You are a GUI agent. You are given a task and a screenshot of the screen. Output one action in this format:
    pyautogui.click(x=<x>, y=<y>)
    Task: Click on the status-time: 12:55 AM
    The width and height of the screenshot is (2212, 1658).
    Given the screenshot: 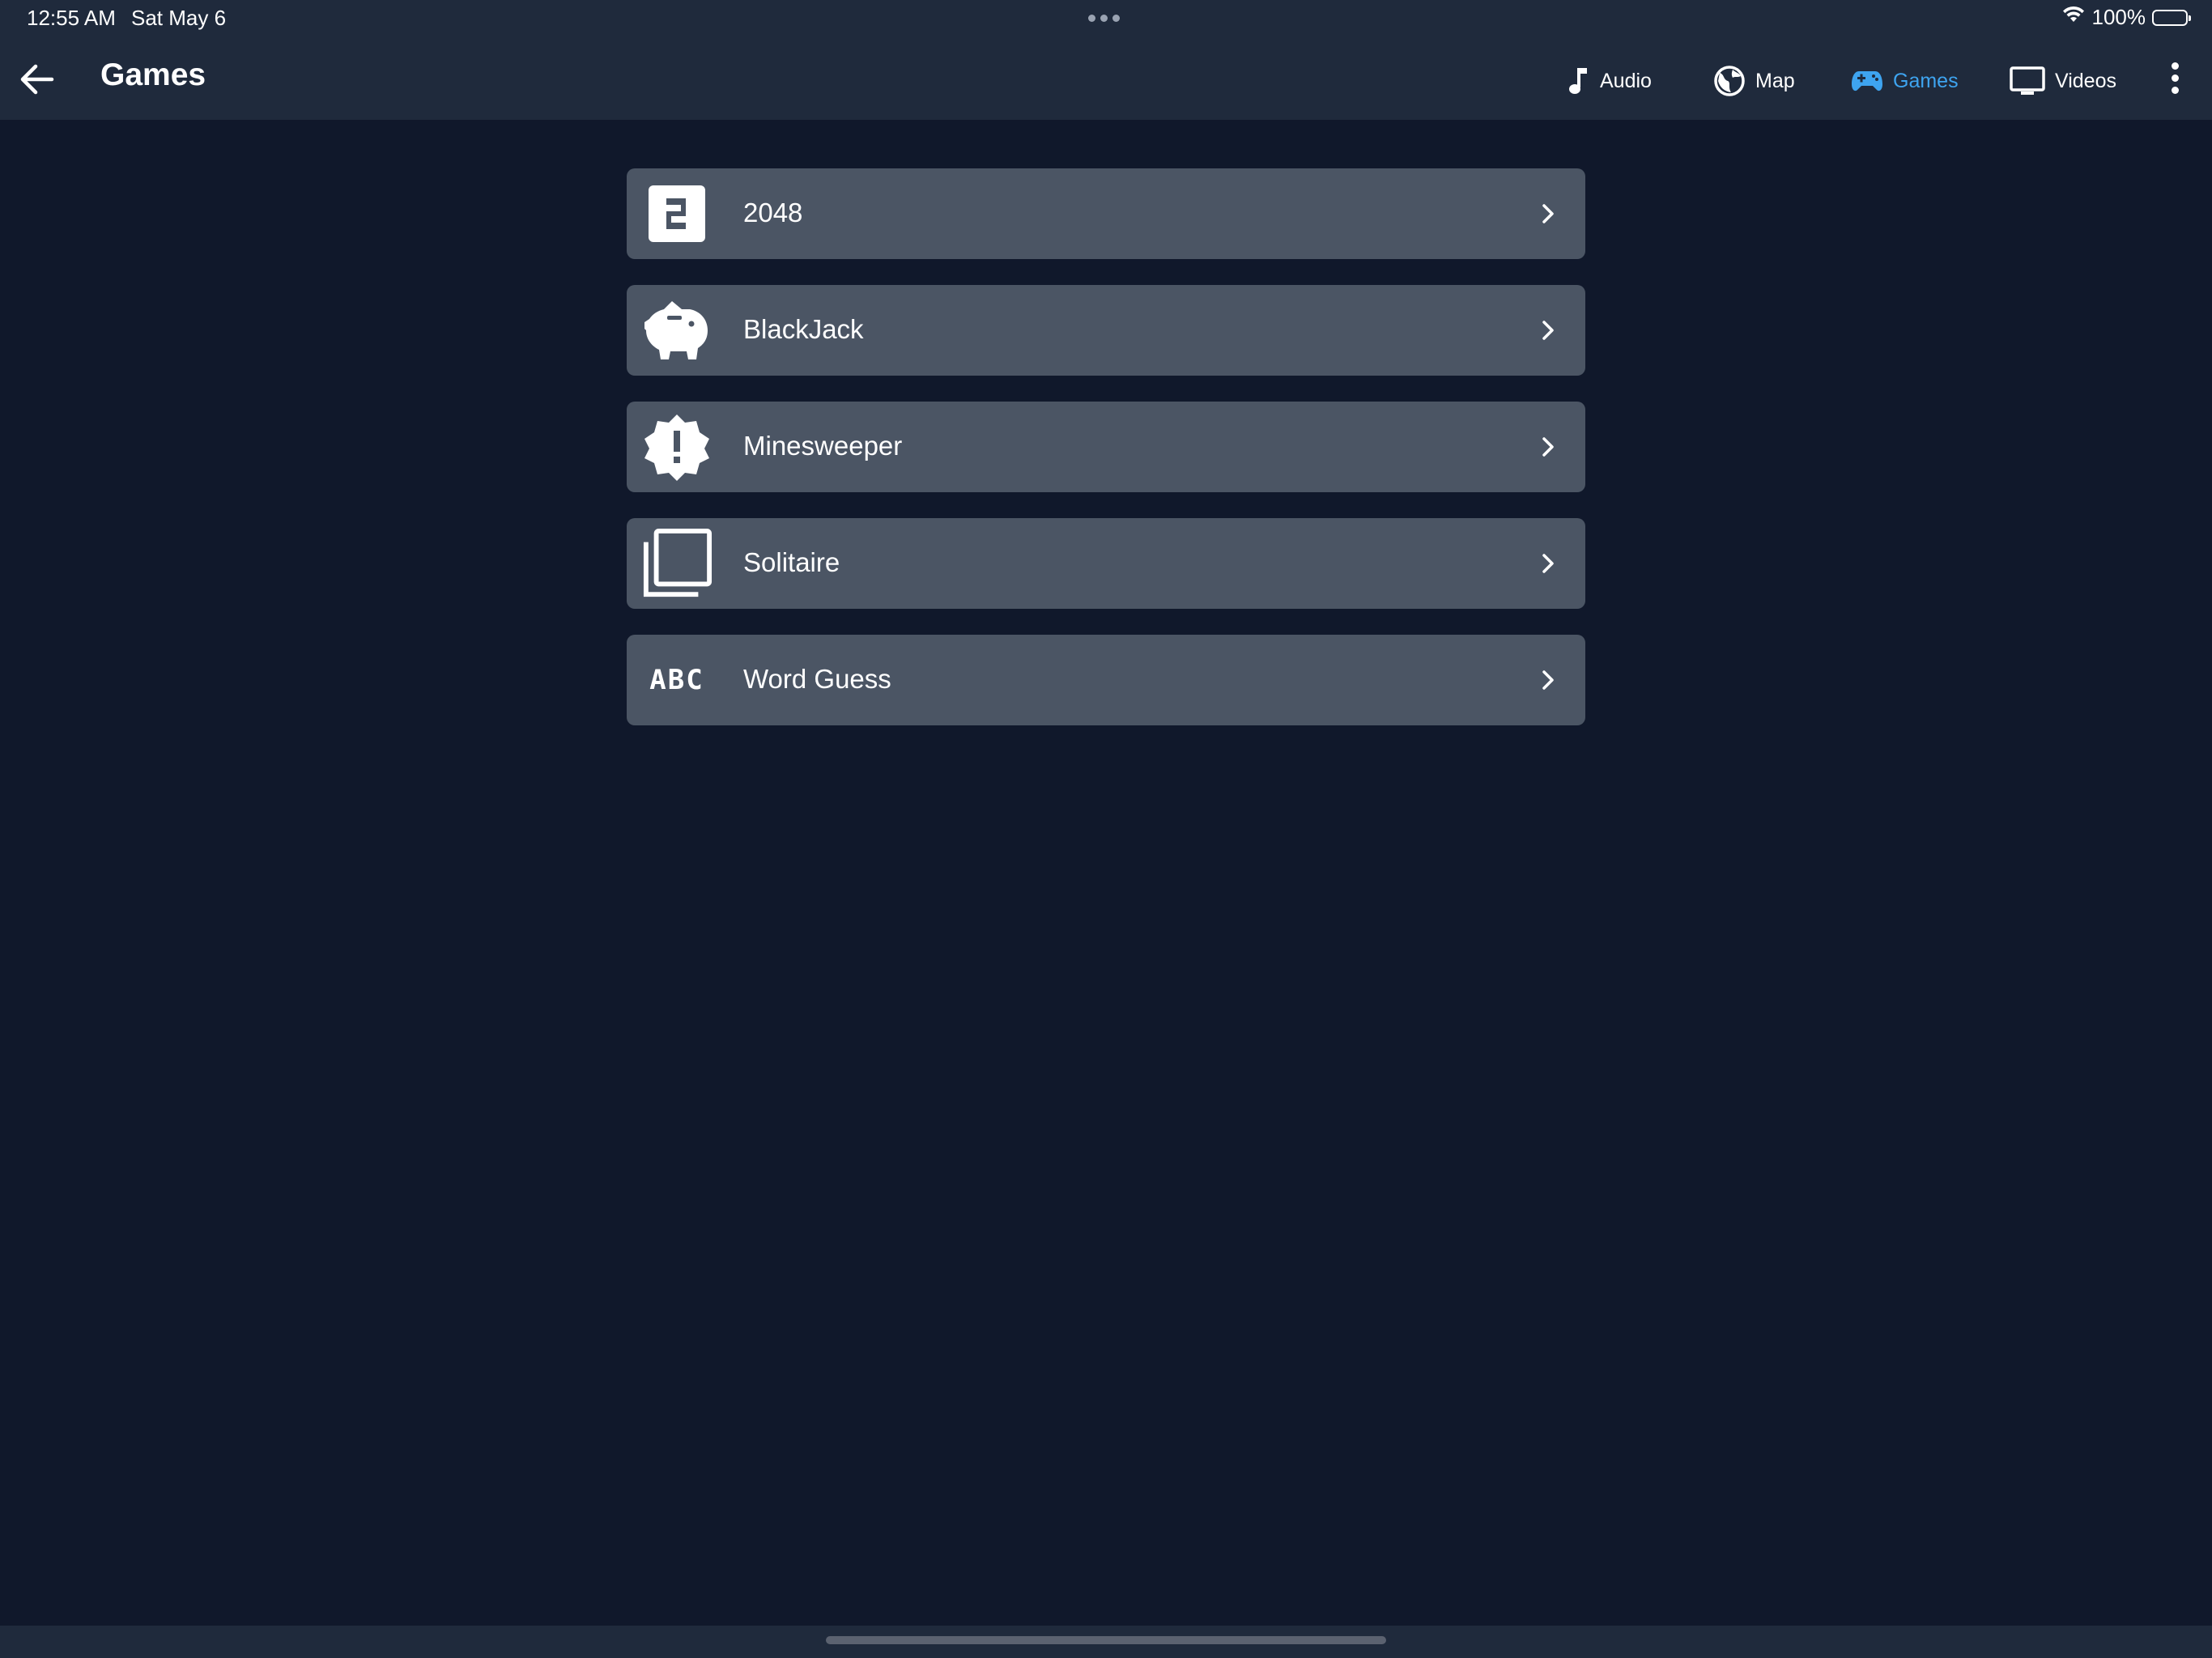 What is the action you would take?
    pyautogui.click(x=72, y=18)
    